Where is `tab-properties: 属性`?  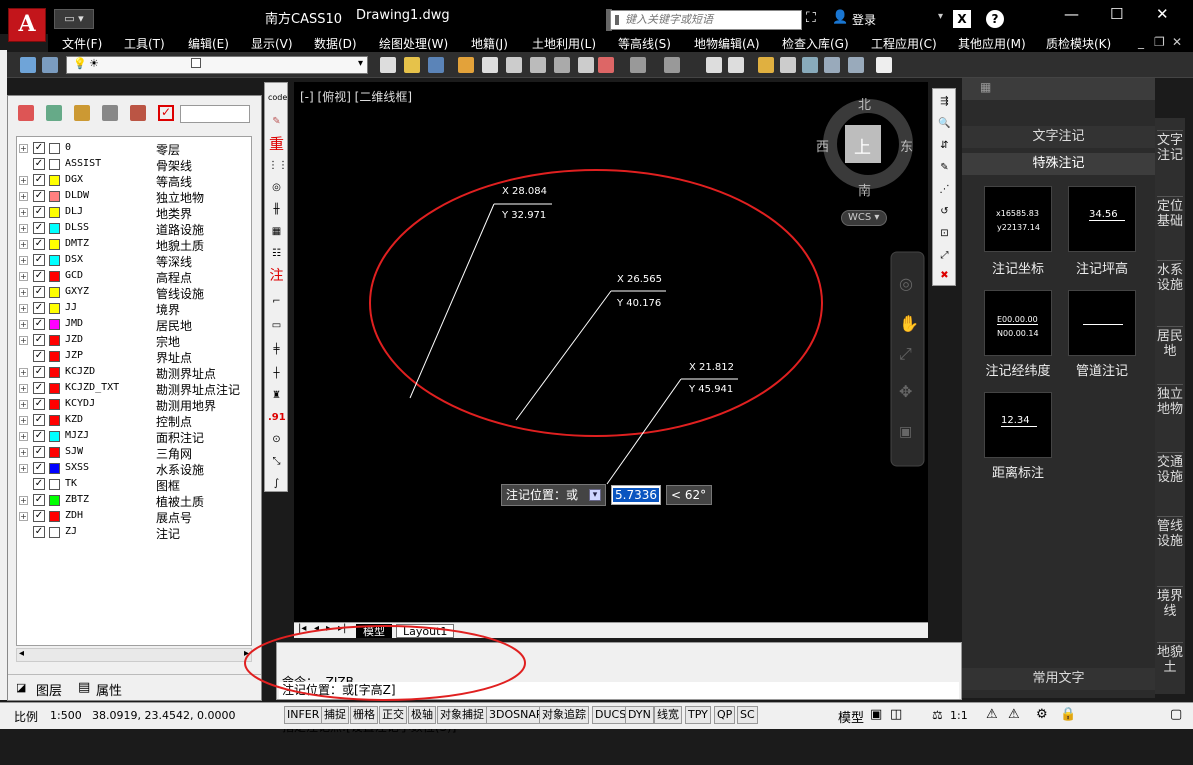
tab-properties: 属性 is located at coordinates (109, 689).